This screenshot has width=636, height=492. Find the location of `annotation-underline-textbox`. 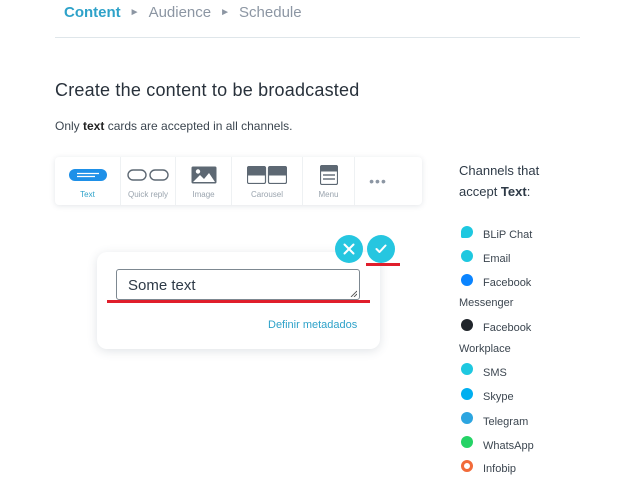

annotation-underline-textbox is located at coordinates (238, 301).